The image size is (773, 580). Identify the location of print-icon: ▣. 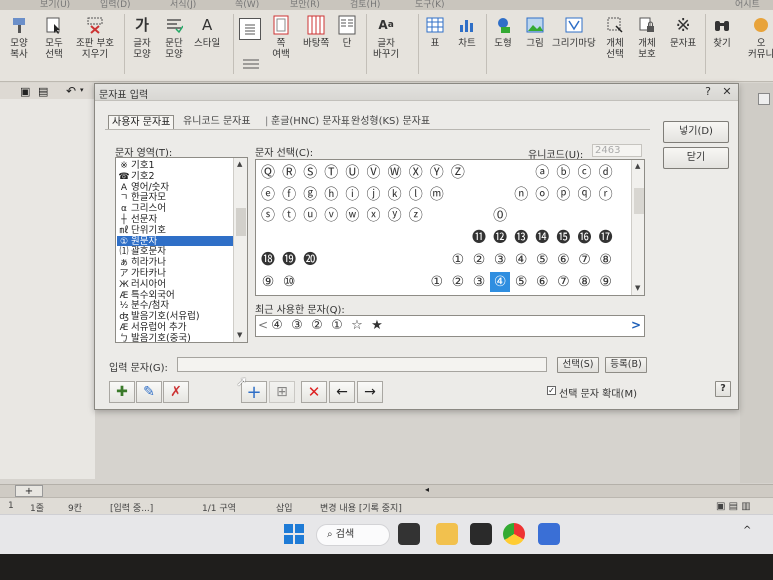
(25, 91).